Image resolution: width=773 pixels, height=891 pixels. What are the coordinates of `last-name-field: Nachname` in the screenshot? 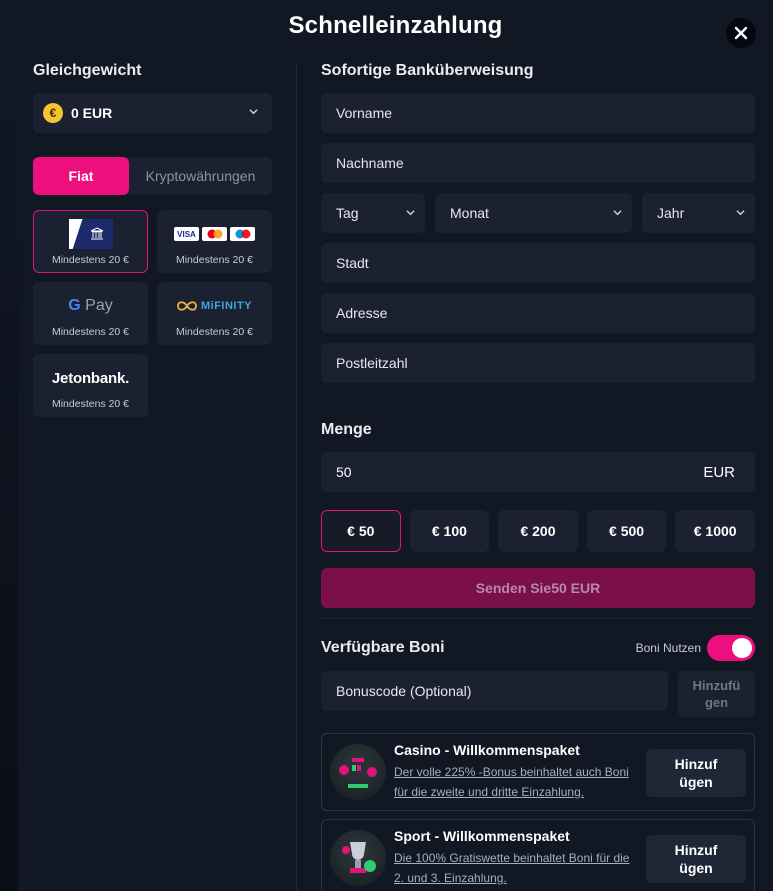 It's located at (538, 163).